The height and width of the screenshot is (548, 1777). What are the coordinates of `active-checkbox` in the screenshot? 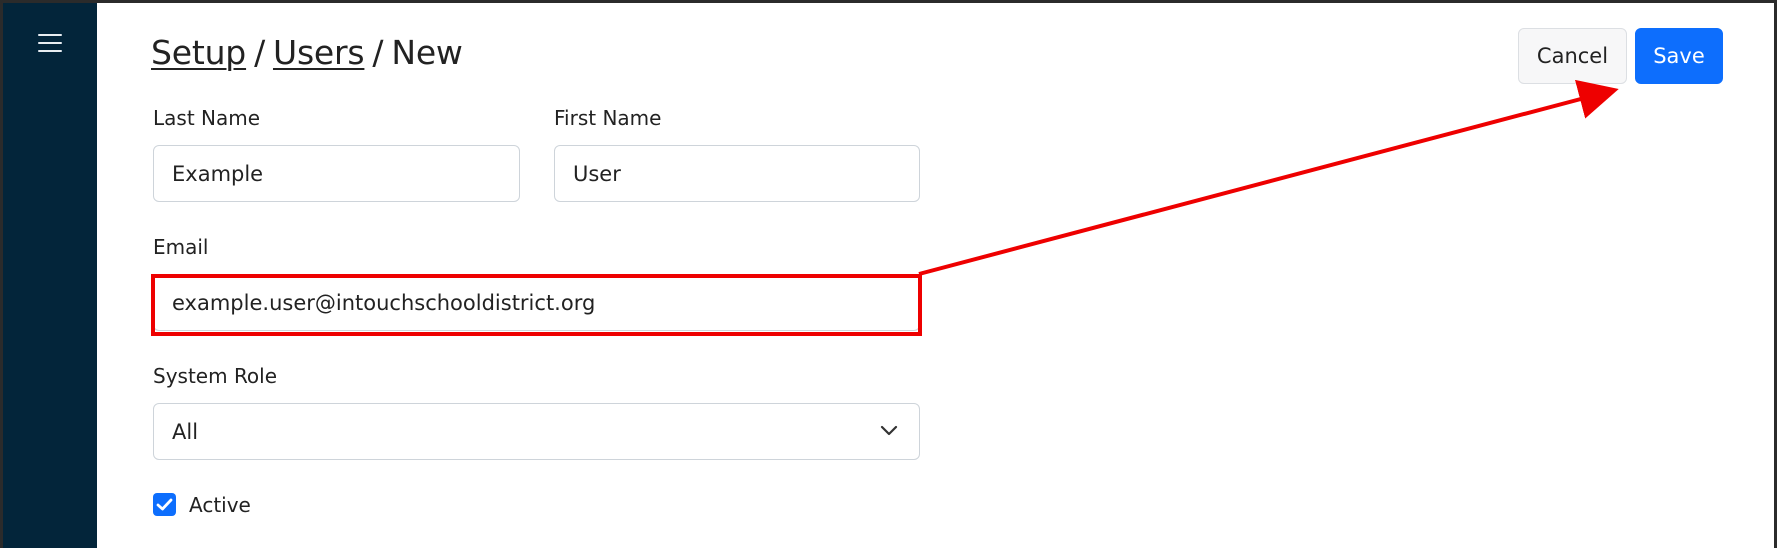 It's located at (164, 504).